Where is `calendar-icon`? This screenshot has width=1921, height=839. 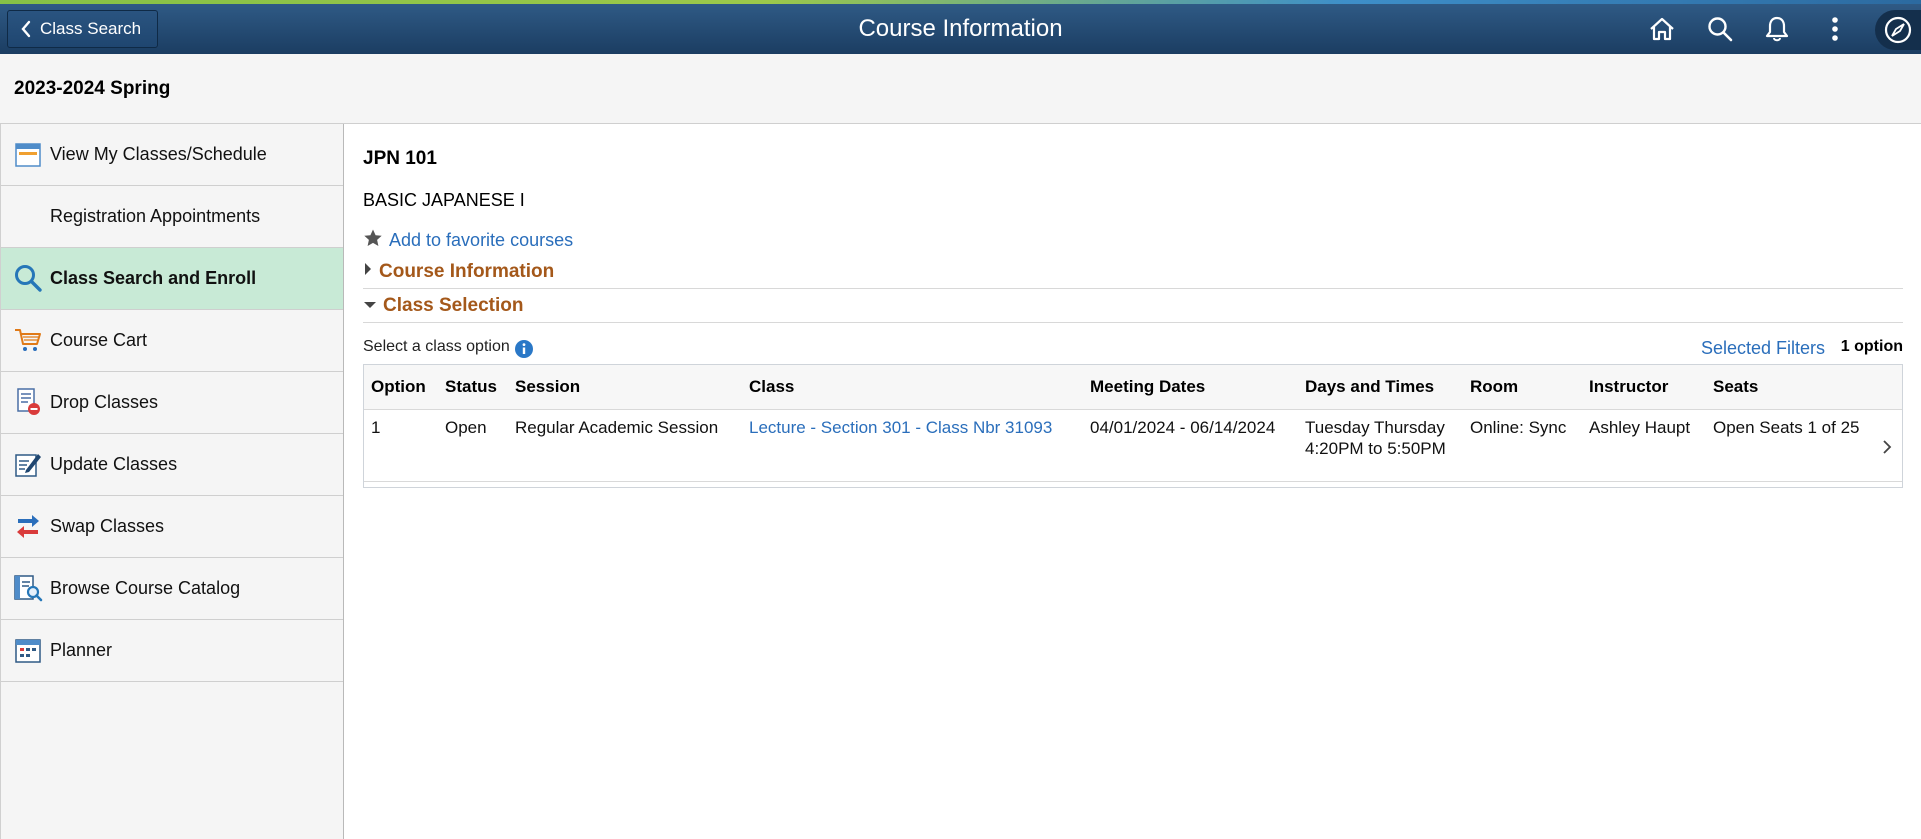
calendar-icon is located at coordinates (28, 154).